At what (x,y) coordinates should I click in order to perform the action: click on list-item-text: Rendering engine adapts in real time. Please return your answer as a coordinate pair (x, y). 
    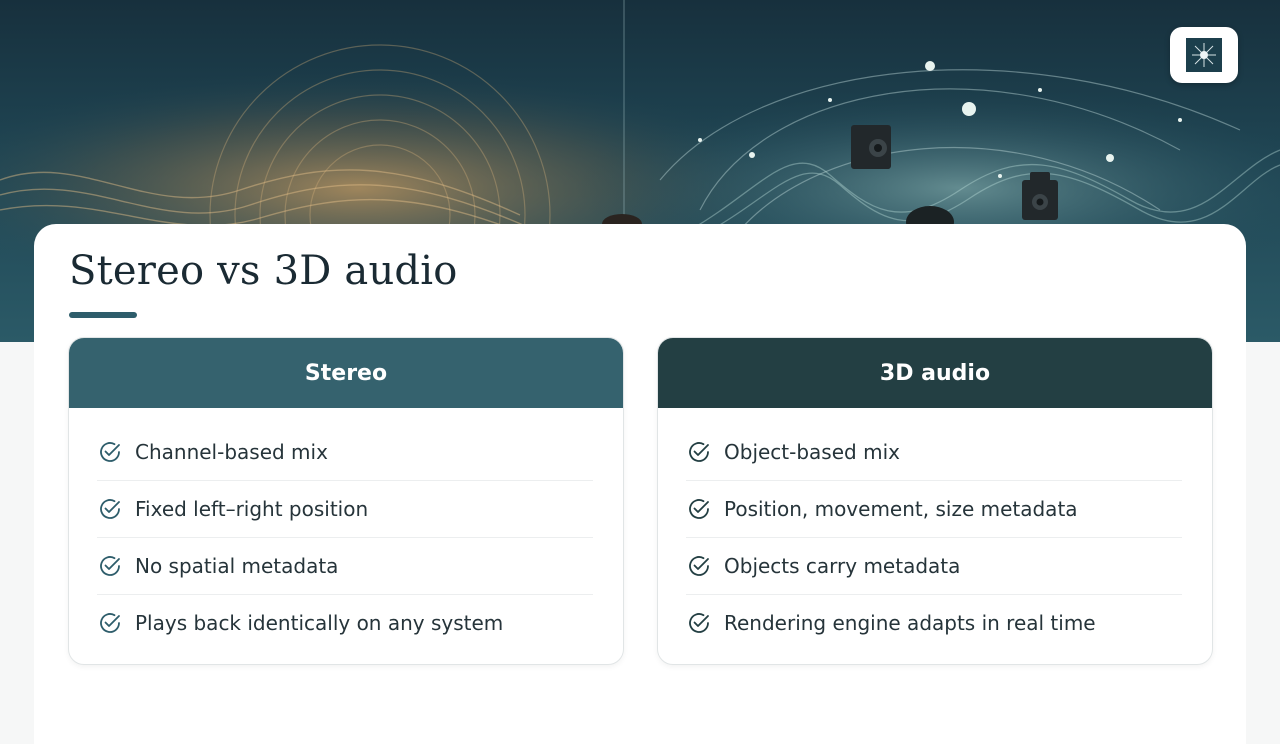
    Looking at the image, I should click on (910, 623).